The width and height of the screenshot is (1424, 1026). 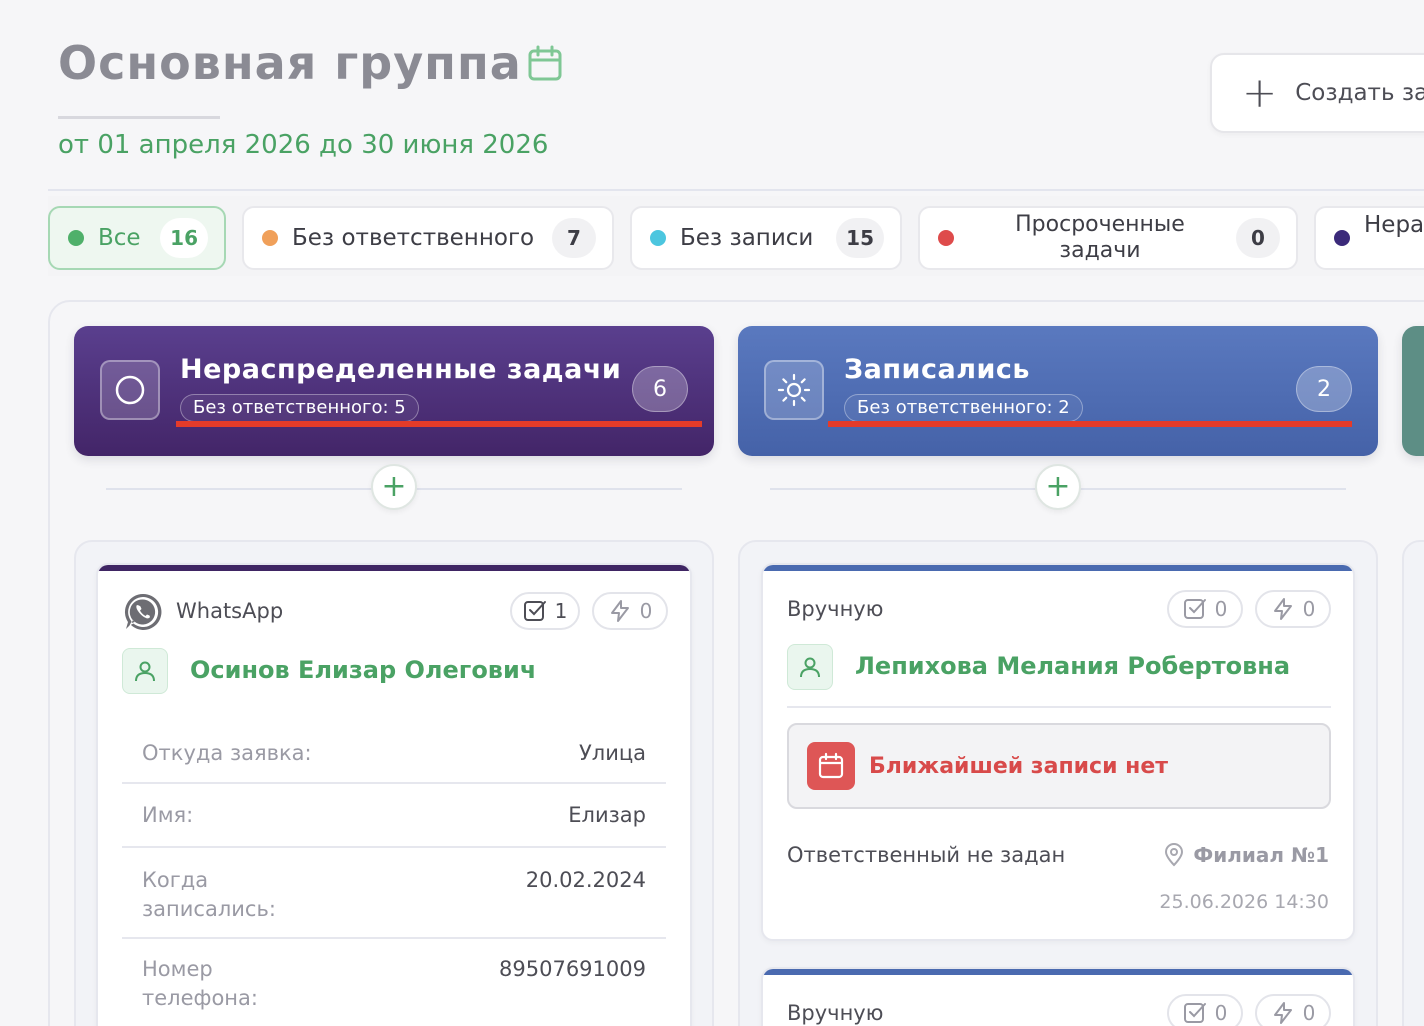 I want to click on column-header-signed-up: Записались Без ответственного: 2 2, so click(x=1058, y=391).